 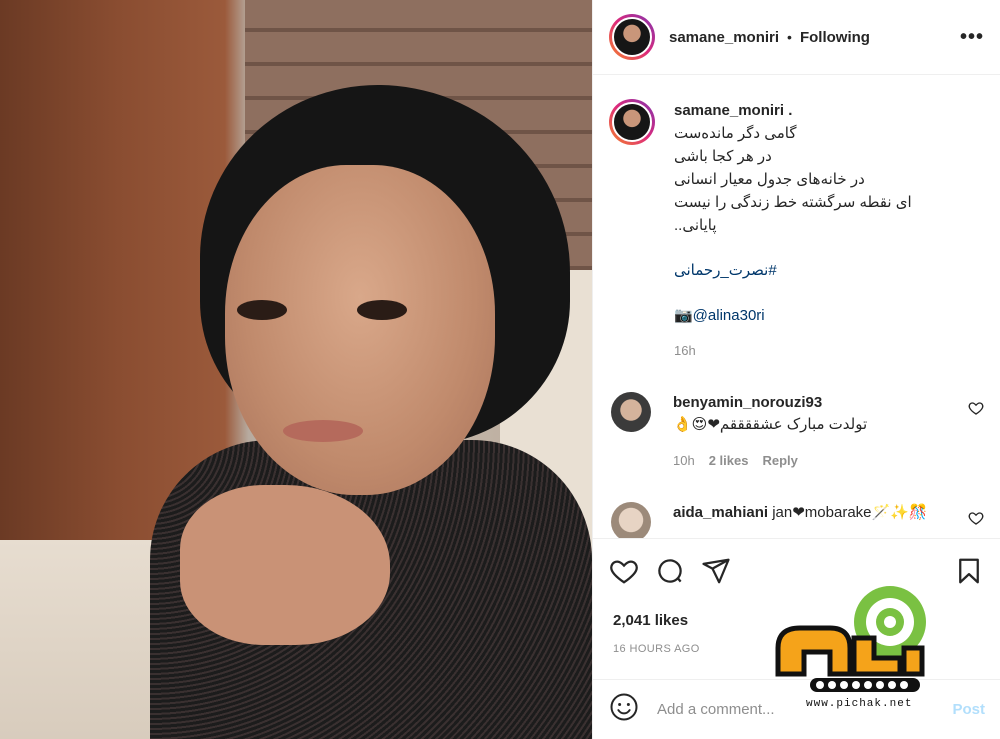 What do you see at coordinates (670, 573) in the screenshot?
I see `comment-icon` at bounding box center [670, 573].